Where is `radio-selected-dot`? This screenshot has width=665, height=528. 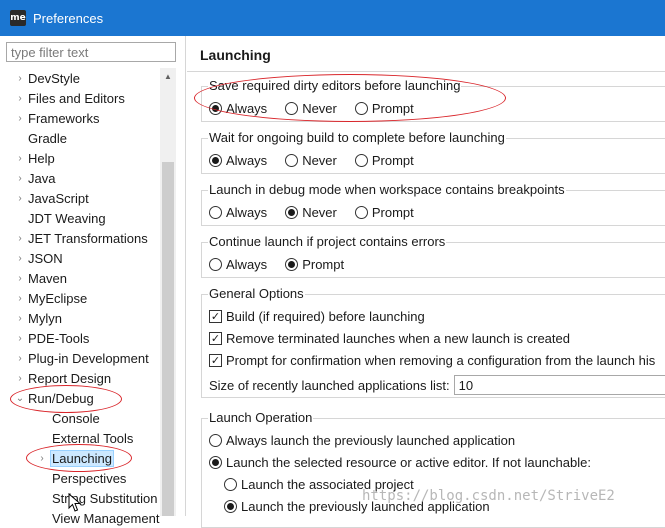 radio-selected-dot is located at coordinates (292, 264).